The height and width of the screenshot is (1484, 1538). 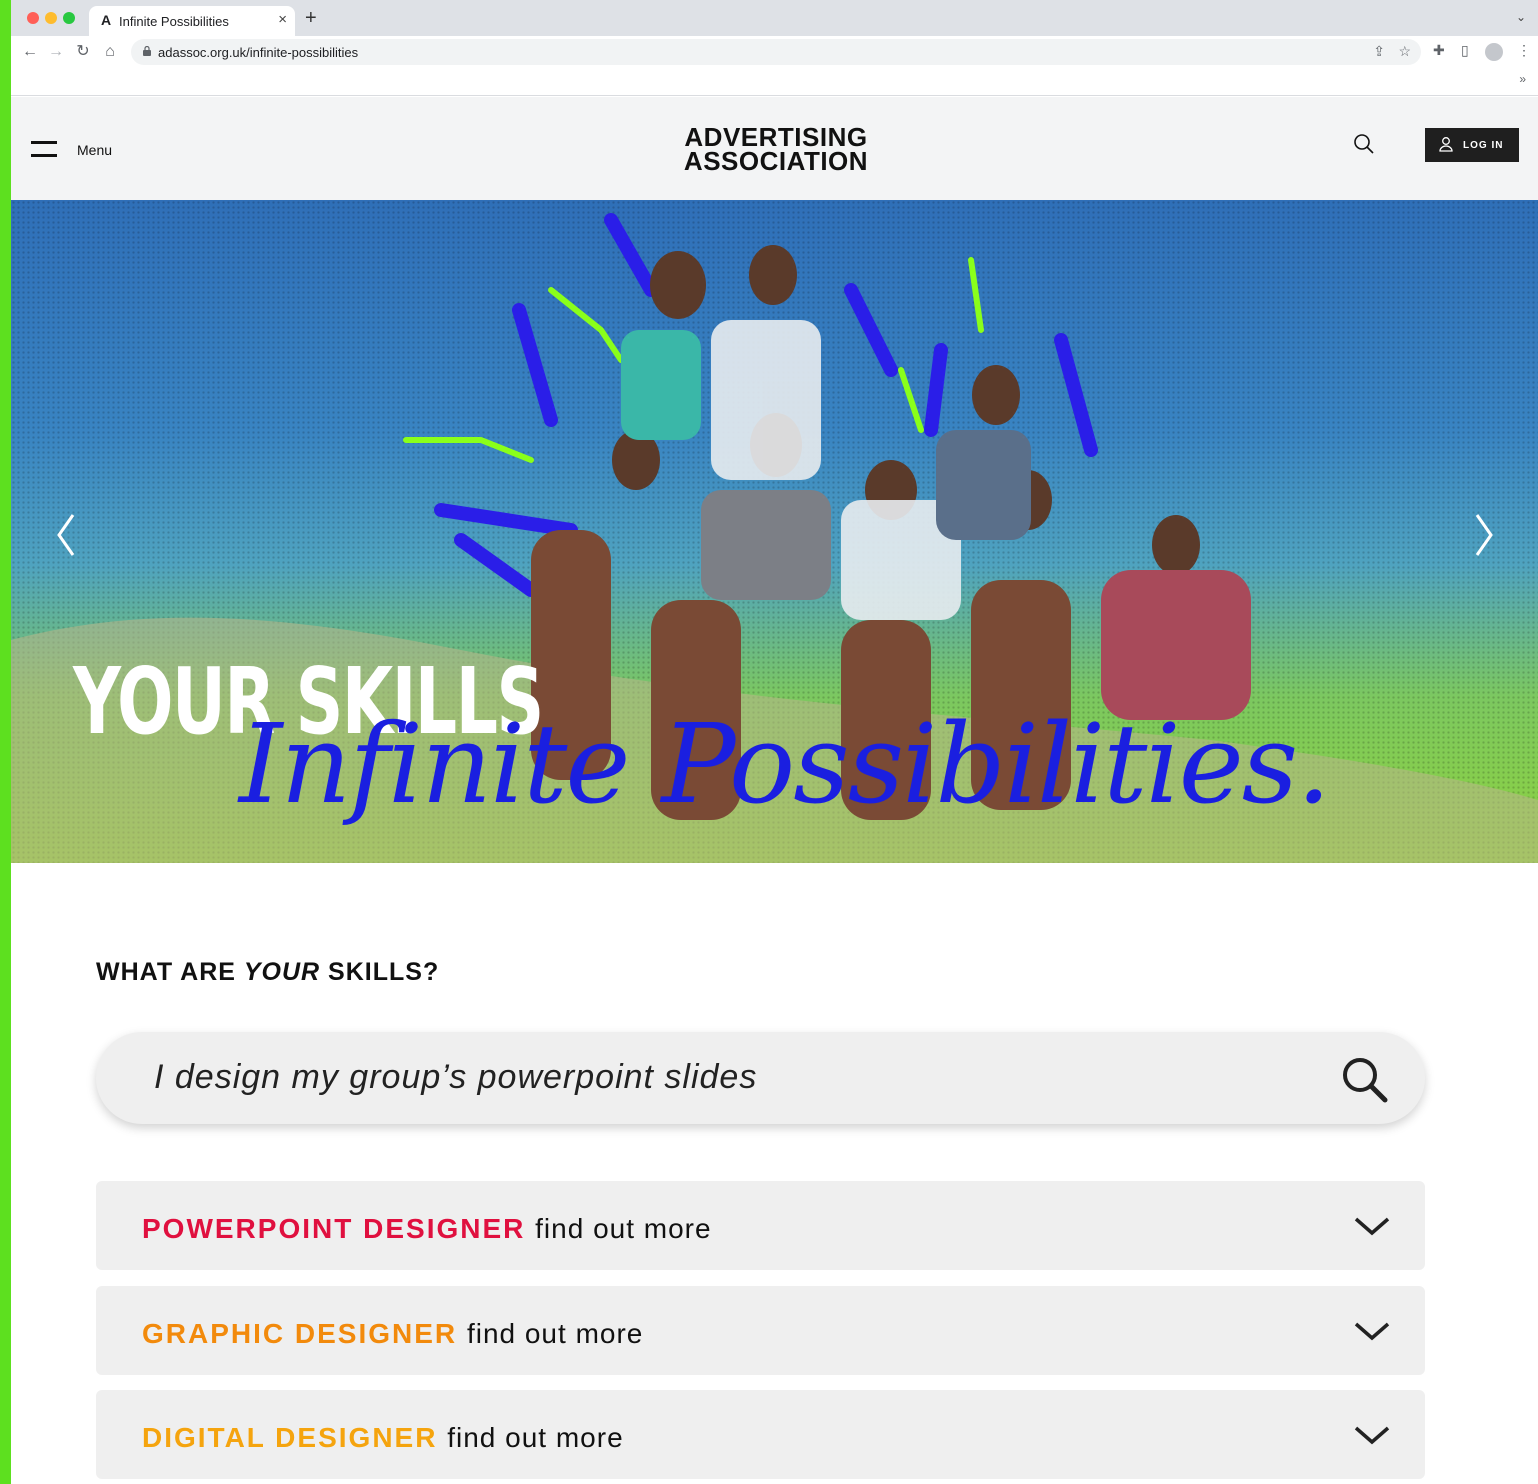 I want to click on skills-search-value: I design my group’s powerpoint slides, so click(x=456, y=1077).